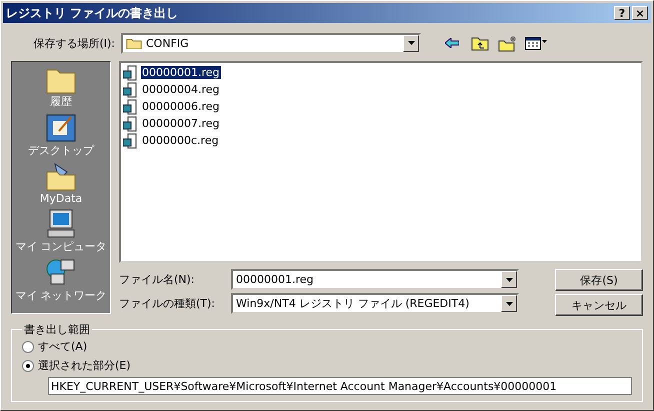 The image size is (654, 411). What do you see at coordinates (340, 386) in the screenshot?
I see `branch-field: HKEY_CURRENT_USER¥Software¥Microsoft¥Internet Account Manager¥Accounts¥00000001` at bounding box center [340, 386].